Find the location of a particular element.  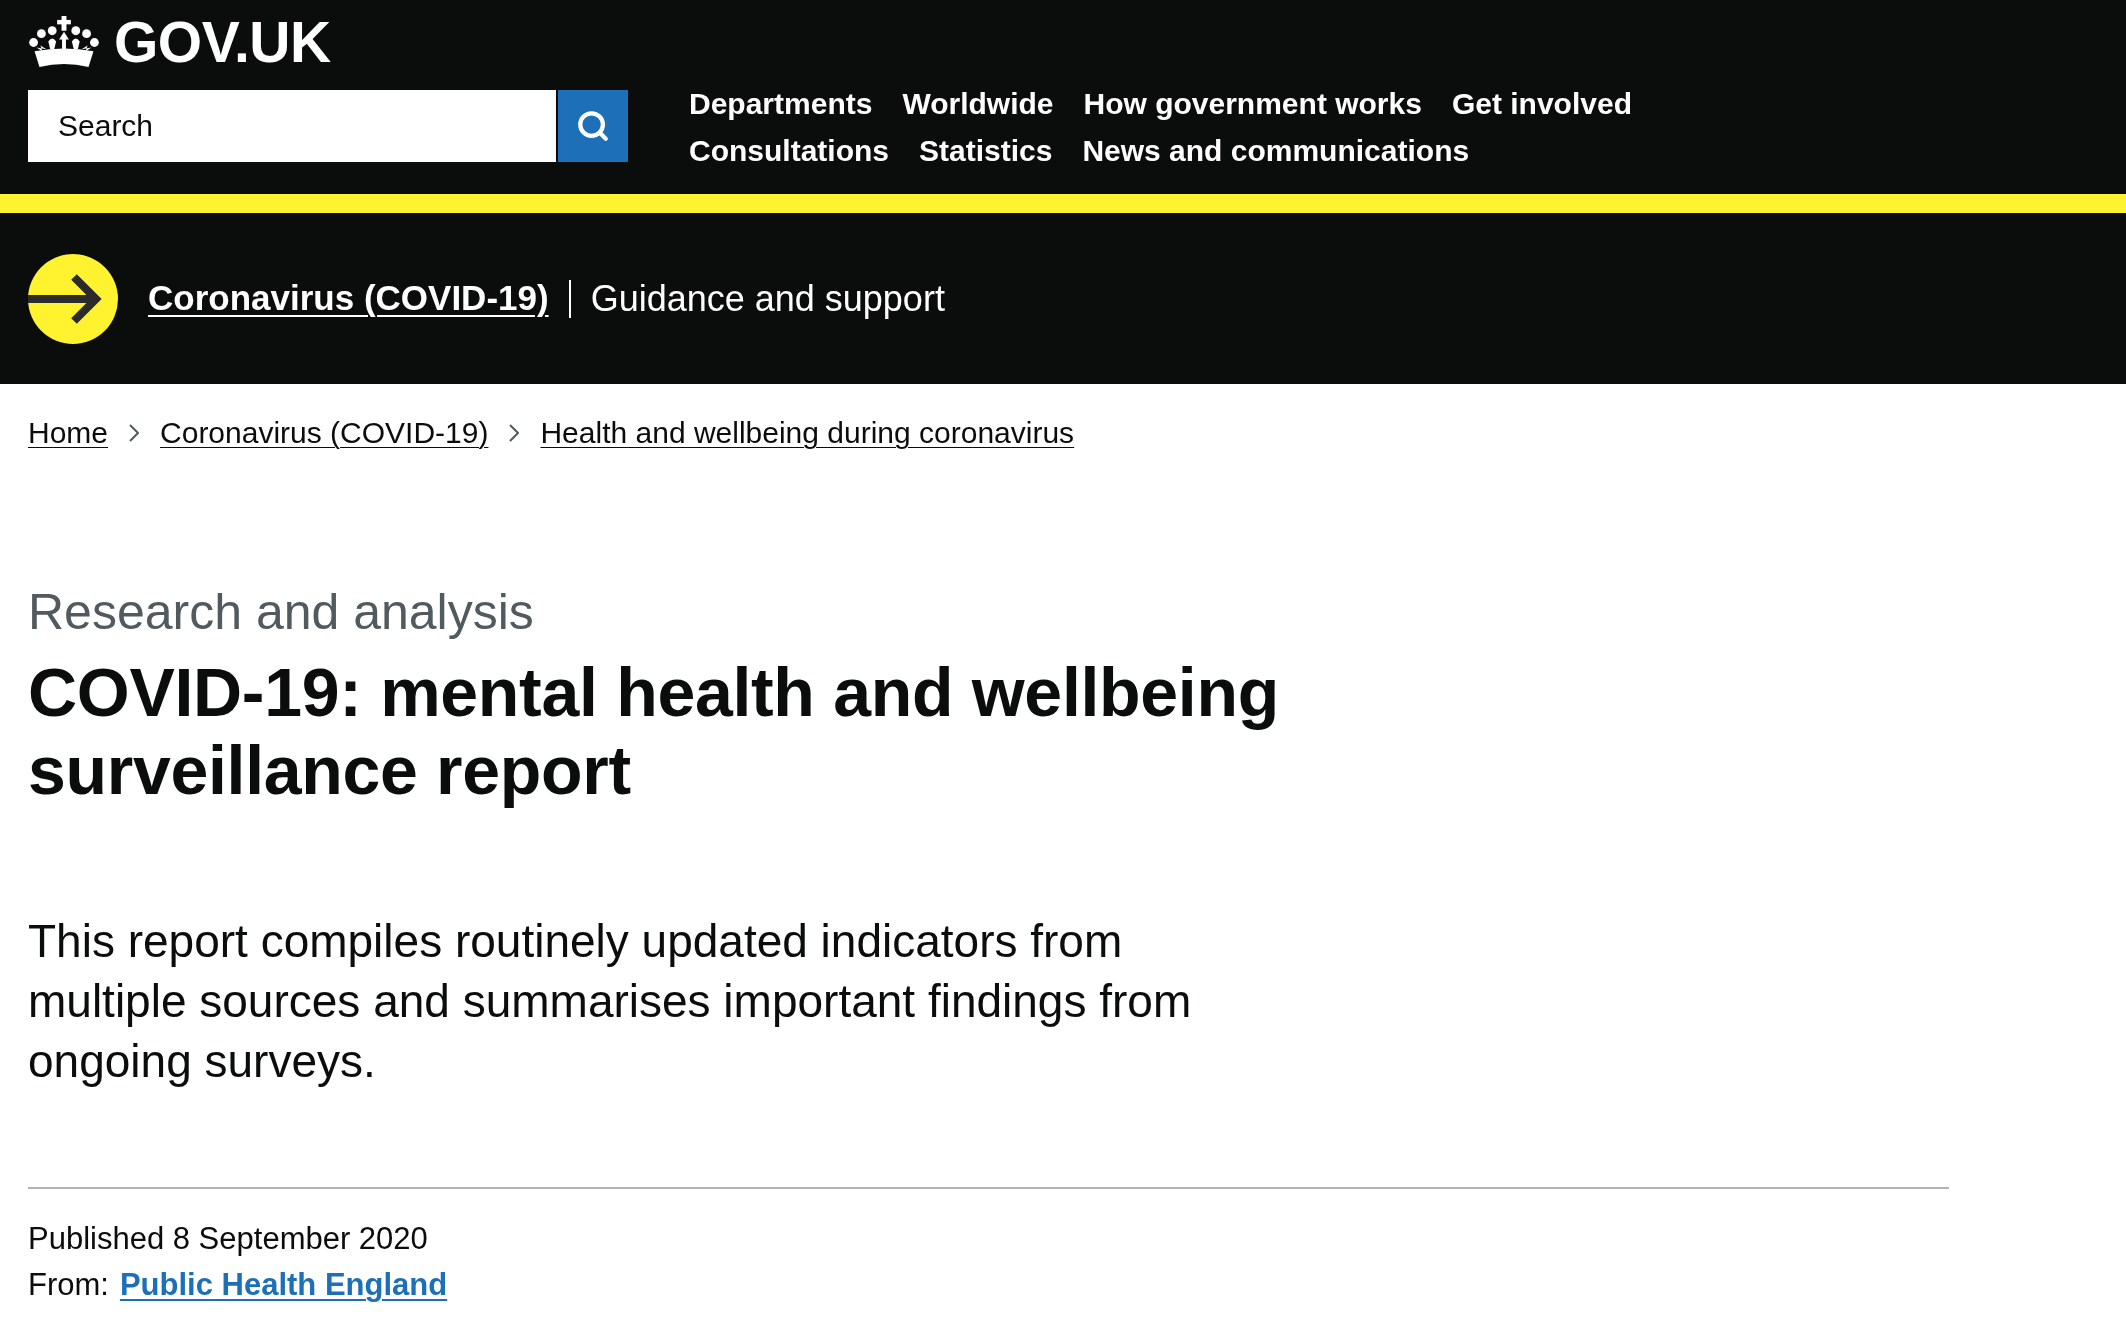

search-button is located at coordinates (593, 126).